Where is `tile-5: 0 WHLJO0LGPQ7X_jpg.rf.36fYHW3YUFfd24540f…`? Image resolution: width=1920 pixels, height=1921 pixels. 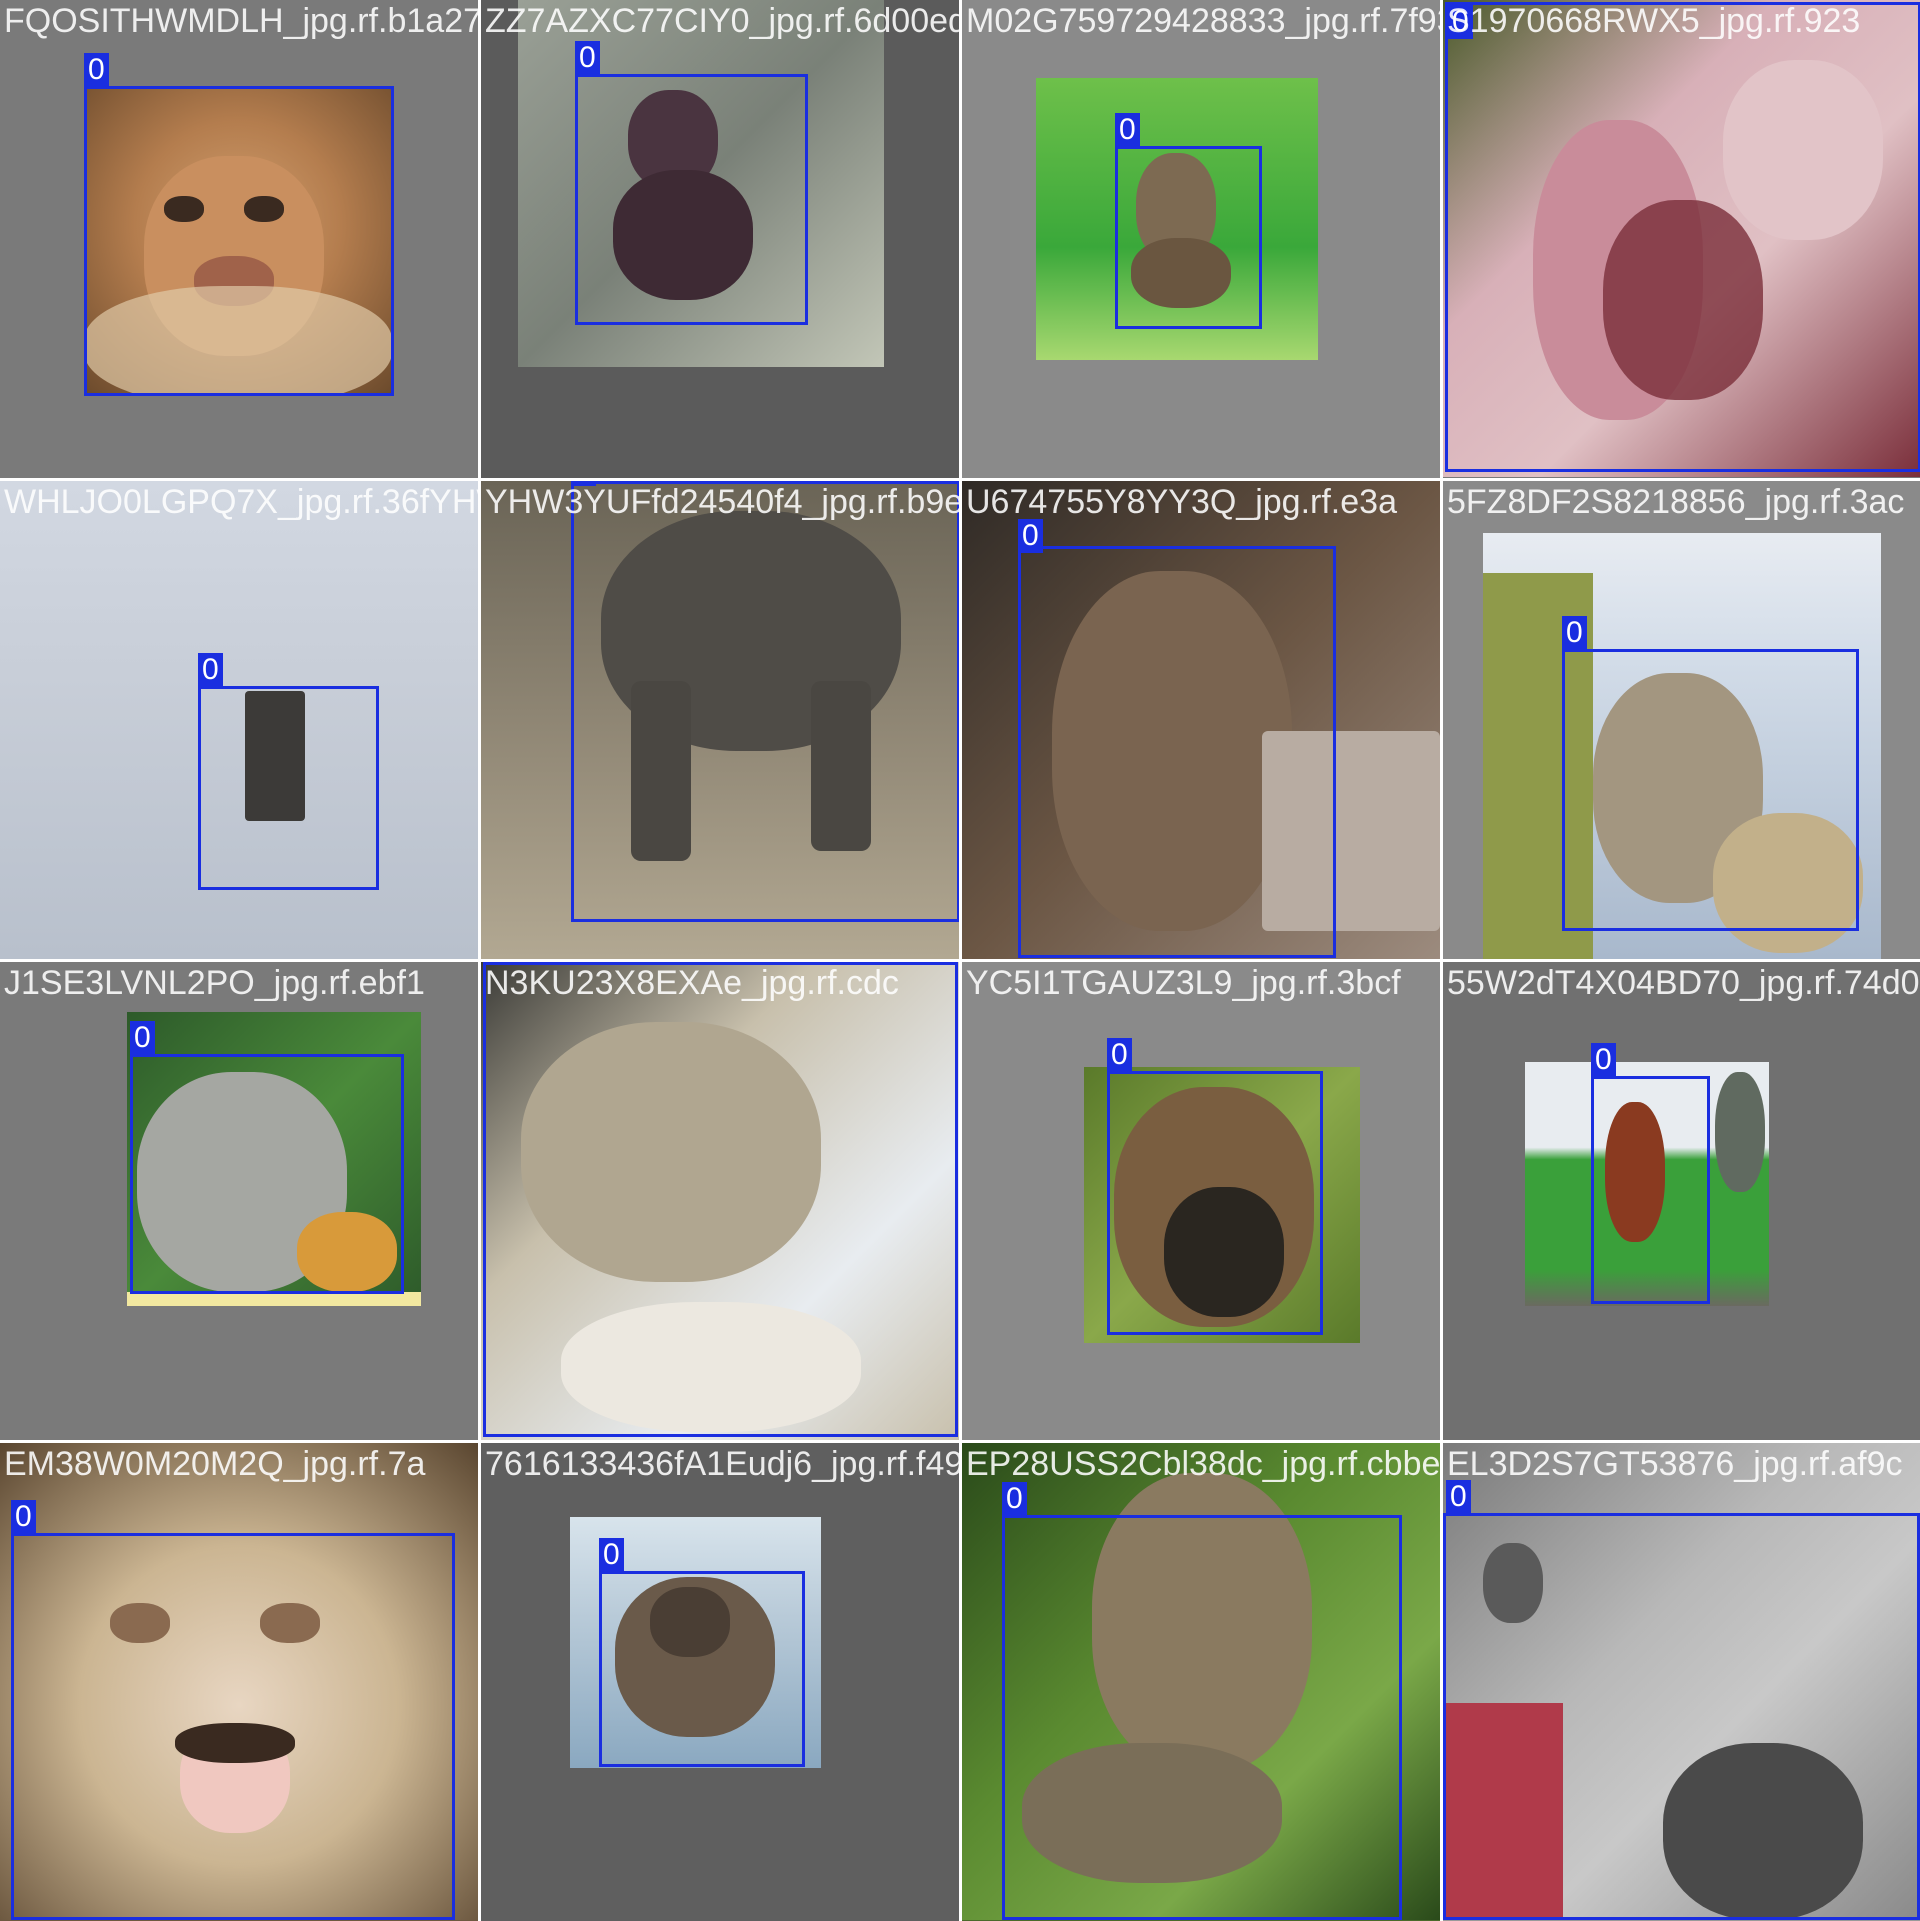 tile-5: 0 WHLJO0LGPQ7X_jpg.rf.36fYHW3YUFfd24540f… is located at coordinates (239, 720).